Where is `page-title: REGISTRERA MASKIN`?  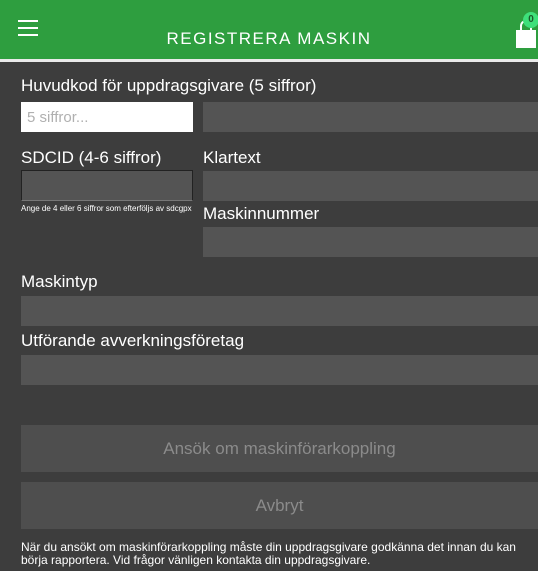 page-title: REGISTRERA MASKIN is located at coordinates (269, 38).